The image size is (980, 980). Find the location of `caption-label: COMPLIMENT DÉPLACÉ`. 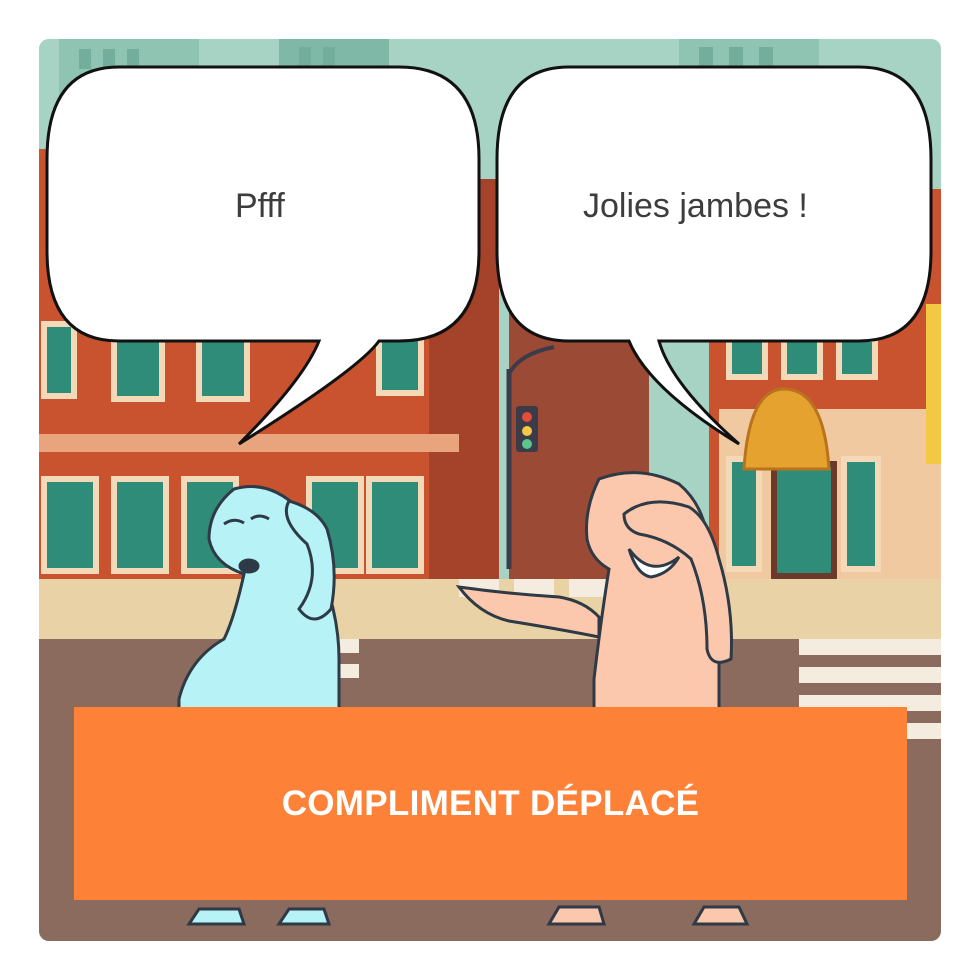

caption-label: COMPLIMENT DÉPLACÉ is located at coordinates (490, 803).